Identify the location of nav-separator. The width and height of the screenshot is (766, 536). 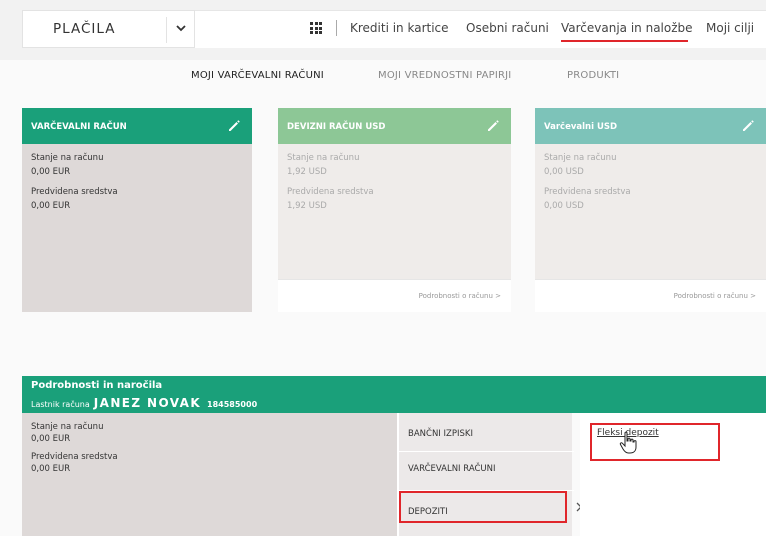
(336, 28).